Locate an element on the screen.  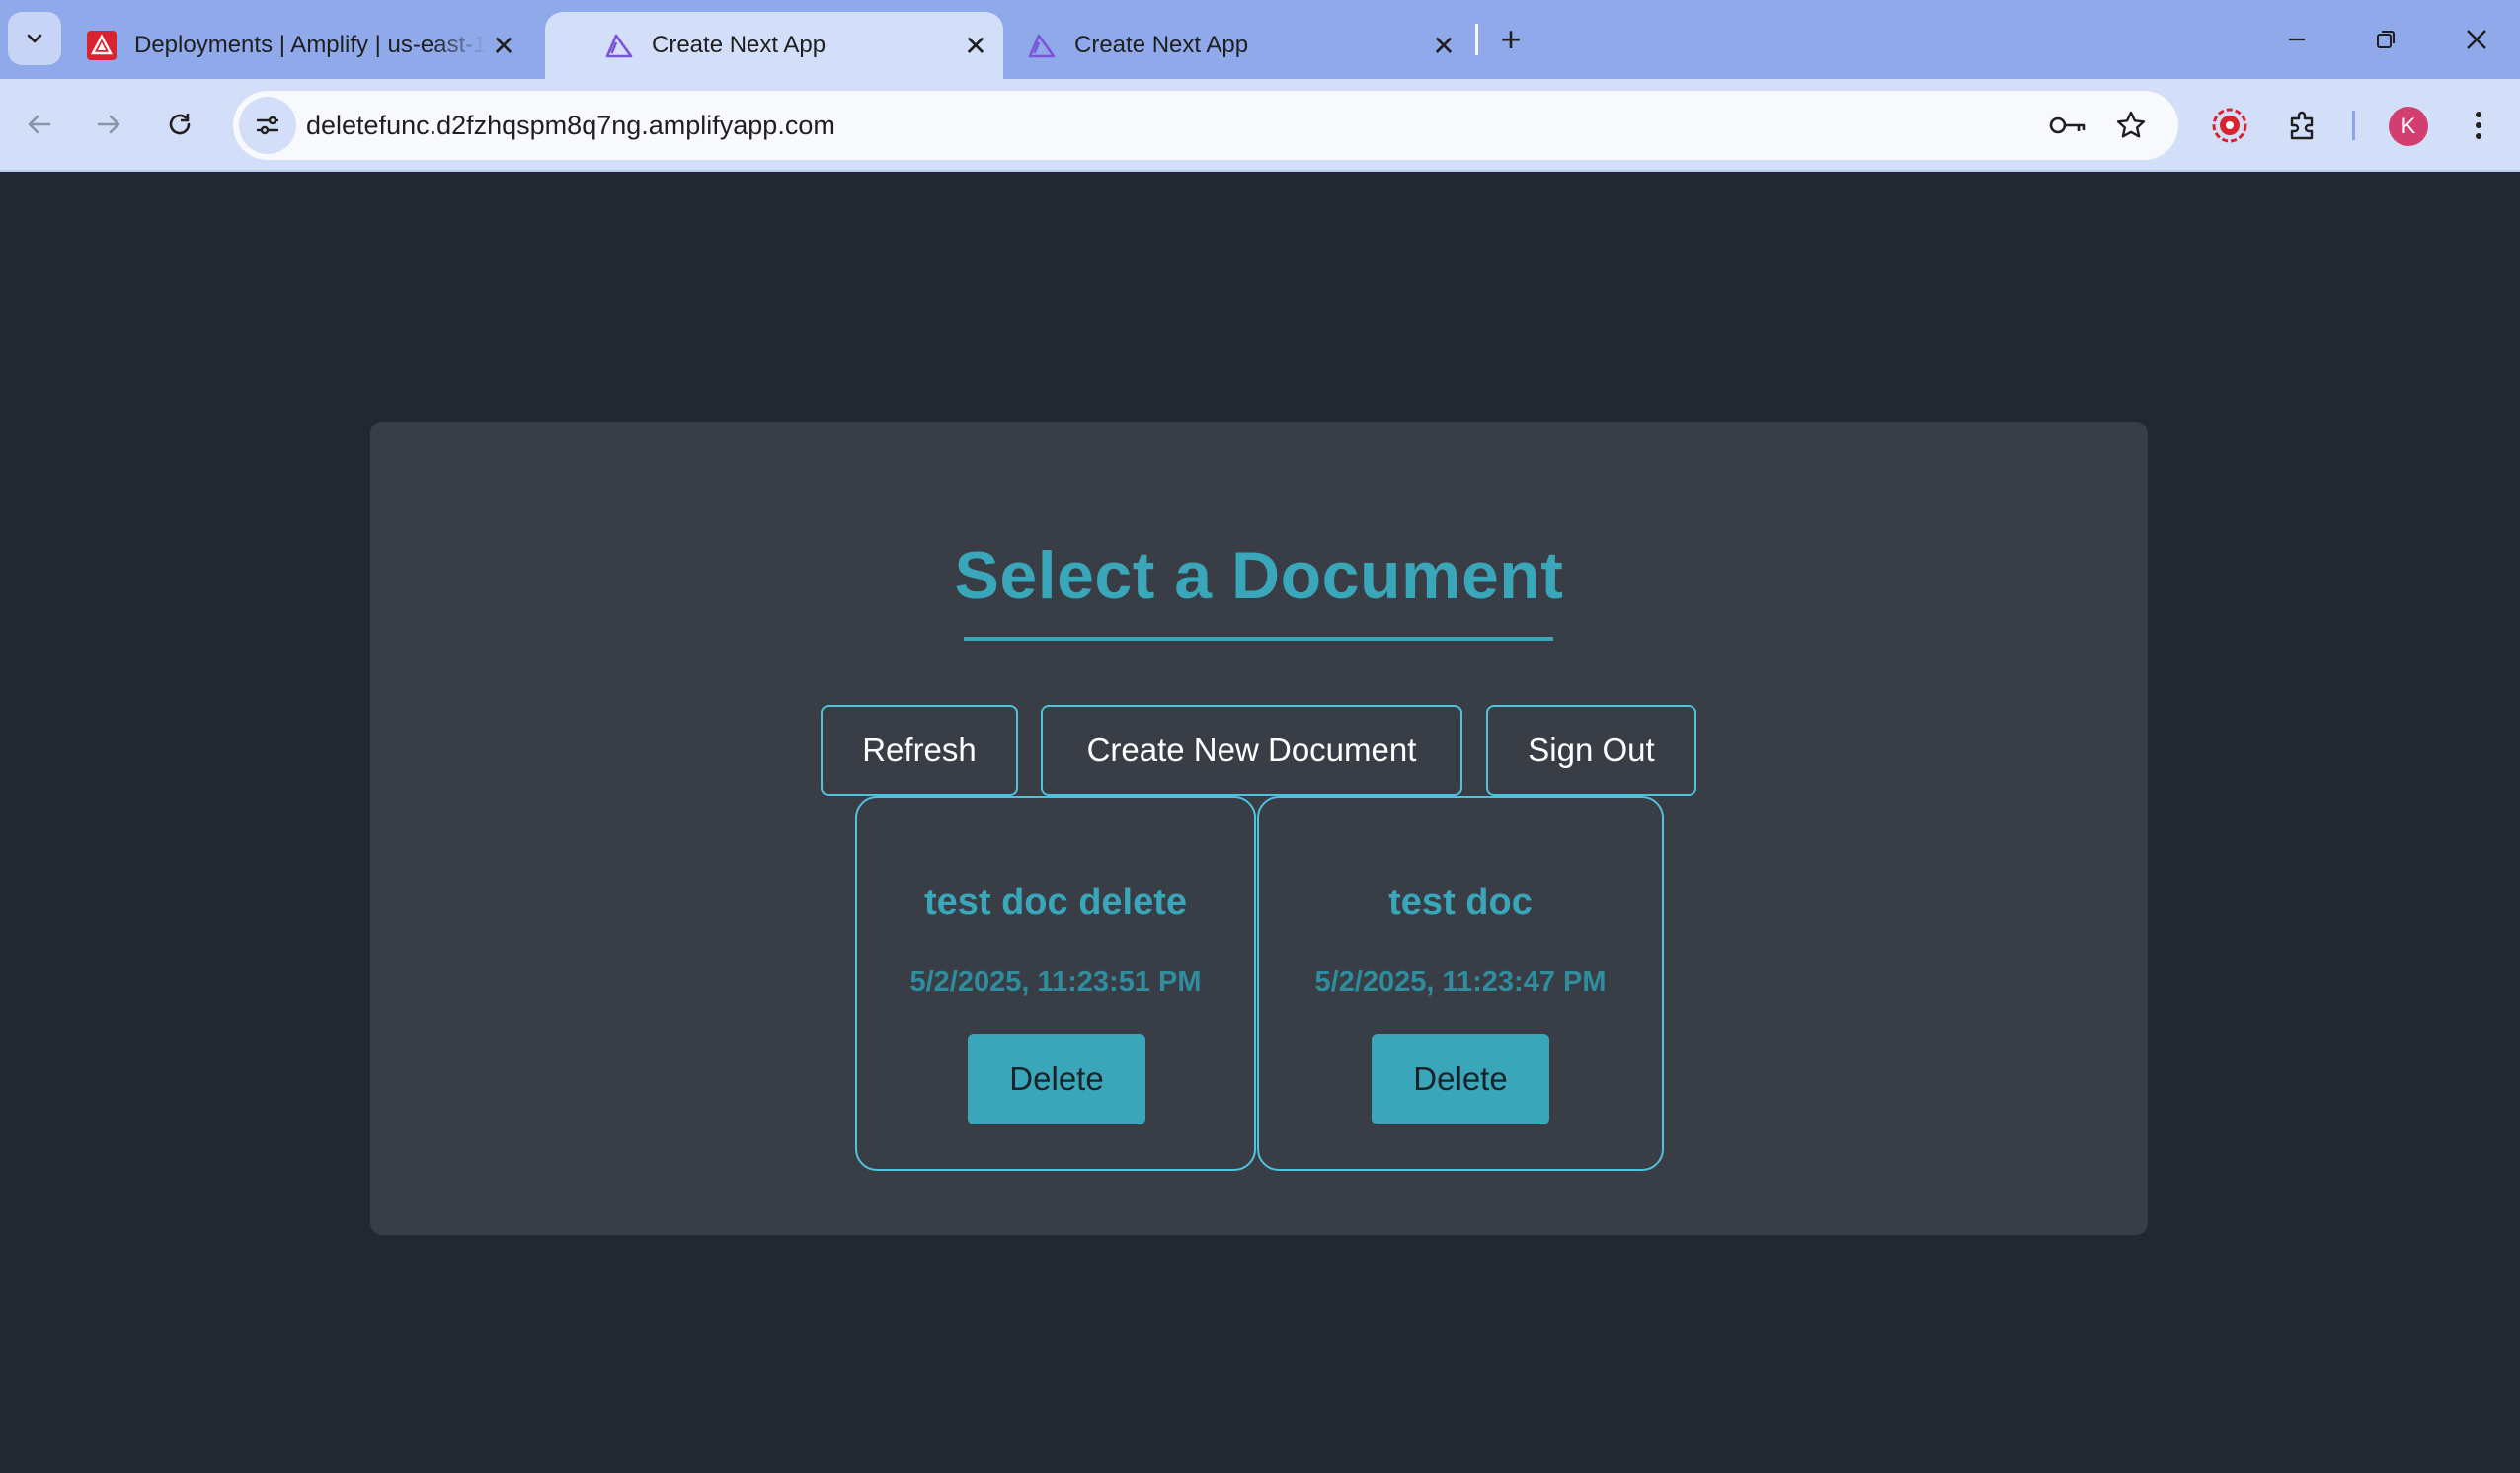
document-card: test doc 5/2/2025, 11:23:47 PM Delete is located at coordinates (1460, 984).